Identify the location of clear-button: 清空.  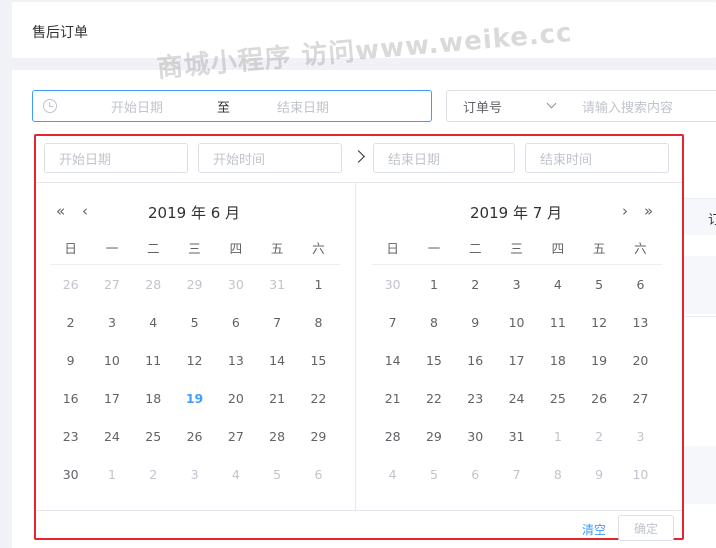
(594, 529).